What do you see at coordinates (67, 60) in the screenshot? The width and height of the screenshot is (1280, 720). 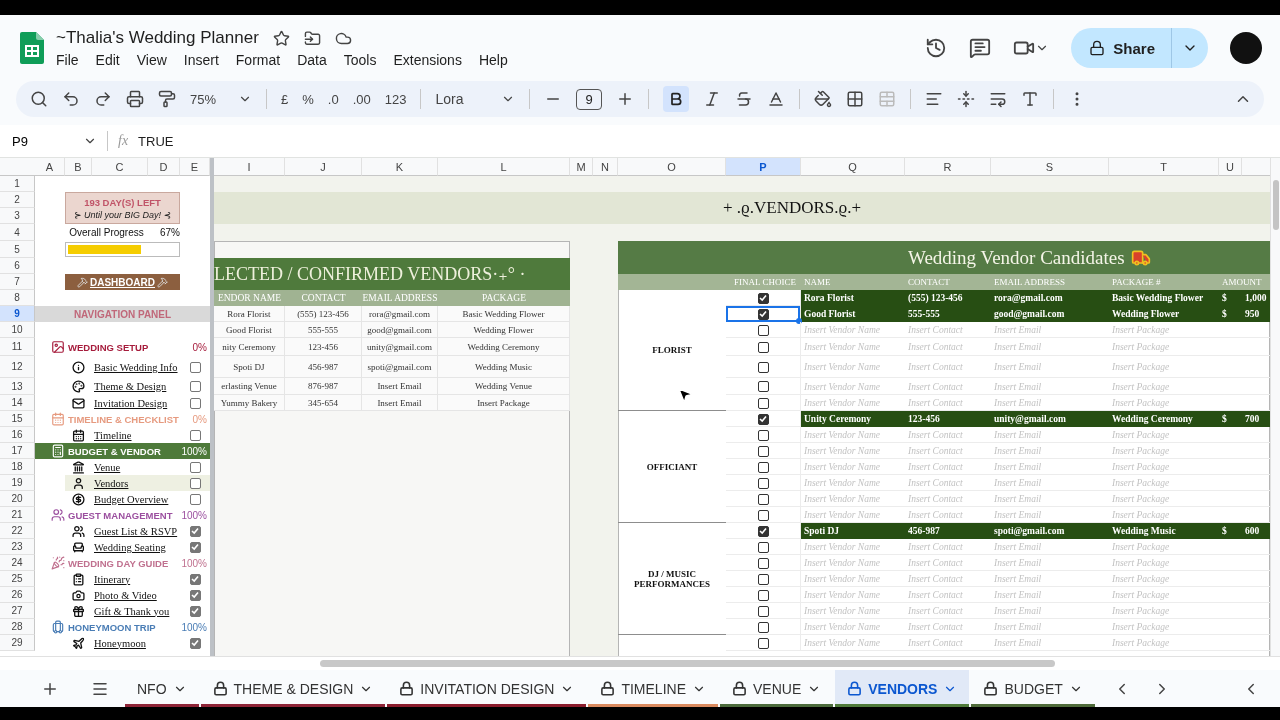 I see `menu-item: File` at bounding box center [67, 60].